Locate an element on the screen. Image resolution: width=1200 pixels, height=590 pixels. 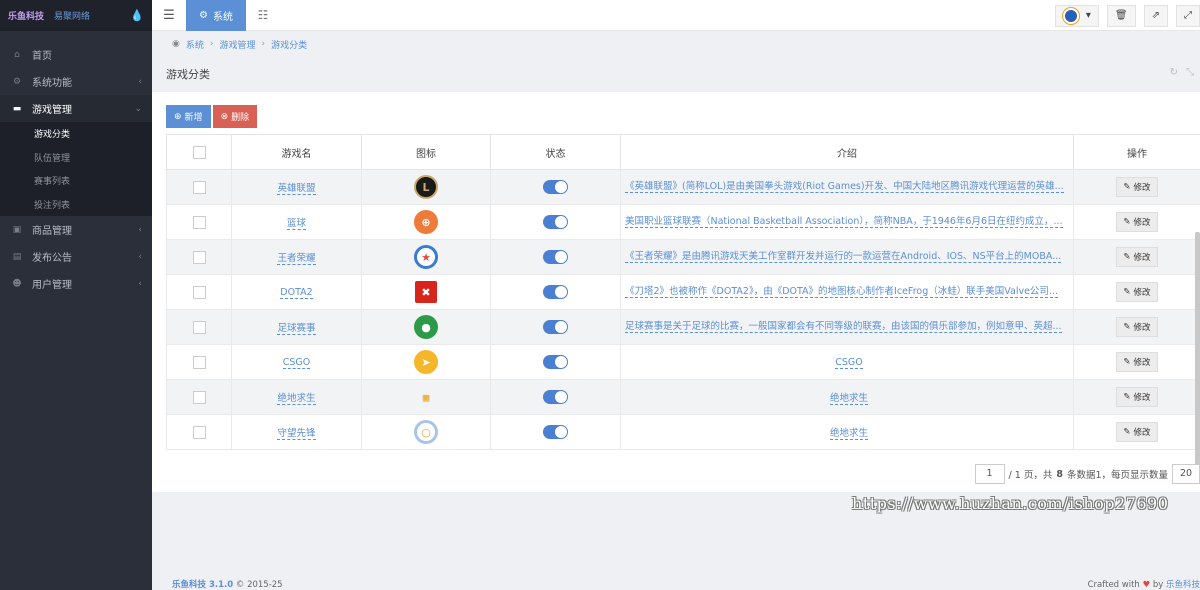
overwatch-icon: ○ is located at coordinates (426, 432).